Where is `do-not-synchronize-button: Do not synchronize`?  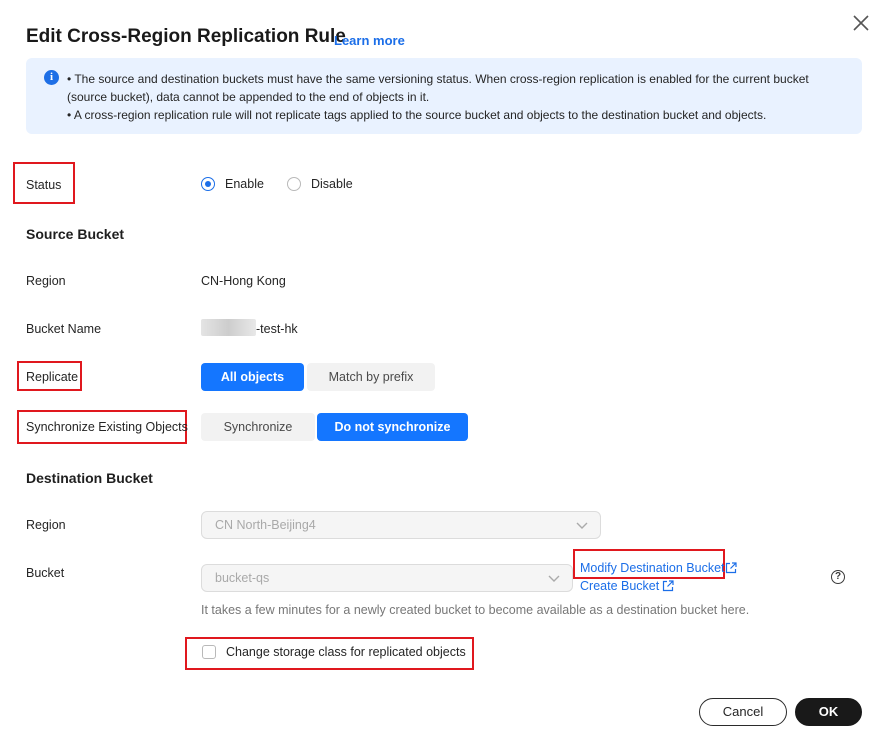 do-not-synchronize-button: Do not synchronize is located at coordinates (392, 427).